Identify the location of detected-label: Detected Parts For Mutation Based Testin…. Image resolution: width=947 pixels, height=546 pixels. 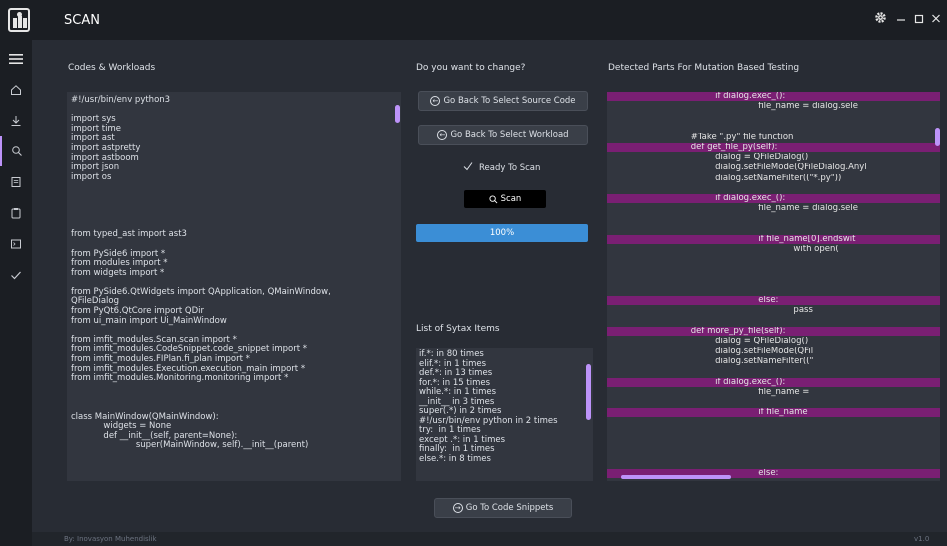
(704, 68).